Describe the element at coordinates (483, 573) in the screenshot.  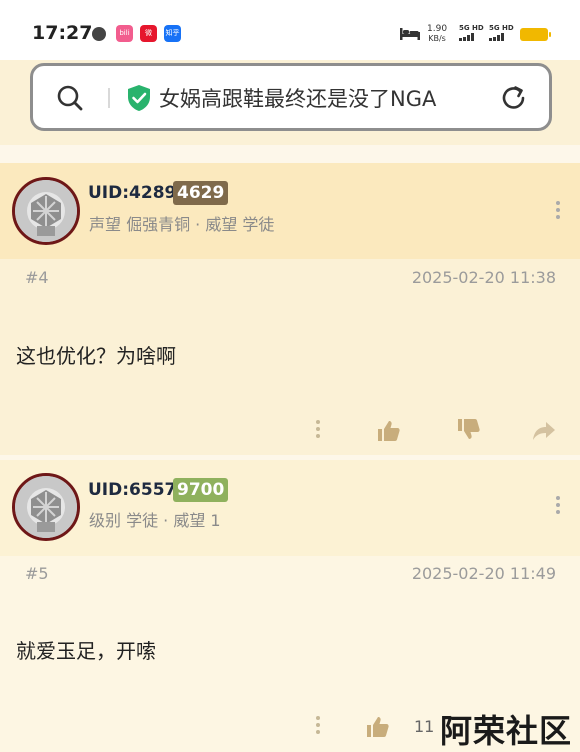
I see `post-timestamp: 2025-02-20 11:49` at that location.